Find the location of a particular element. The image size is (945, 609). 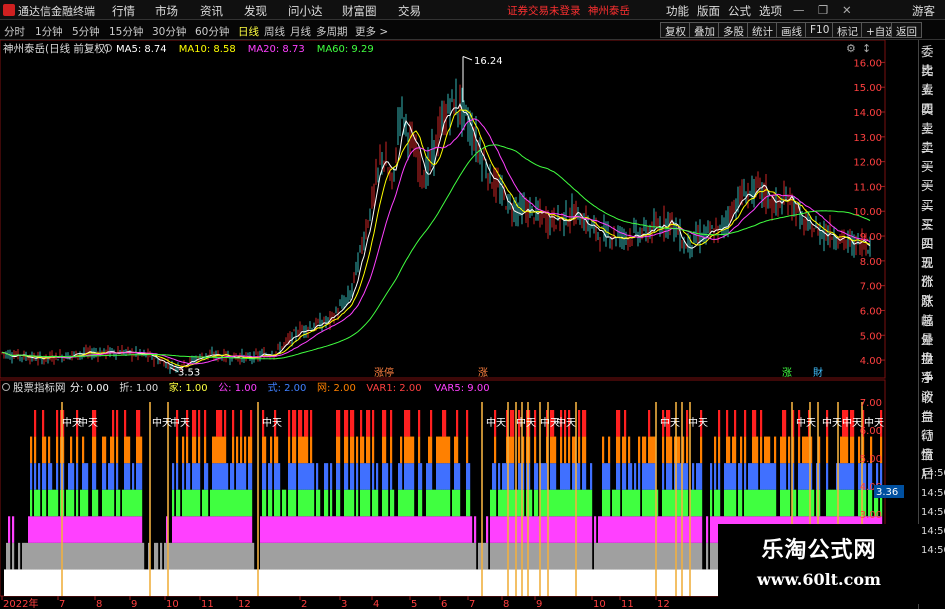

menu-trade: 交易 is located at coordinates (409, 11).